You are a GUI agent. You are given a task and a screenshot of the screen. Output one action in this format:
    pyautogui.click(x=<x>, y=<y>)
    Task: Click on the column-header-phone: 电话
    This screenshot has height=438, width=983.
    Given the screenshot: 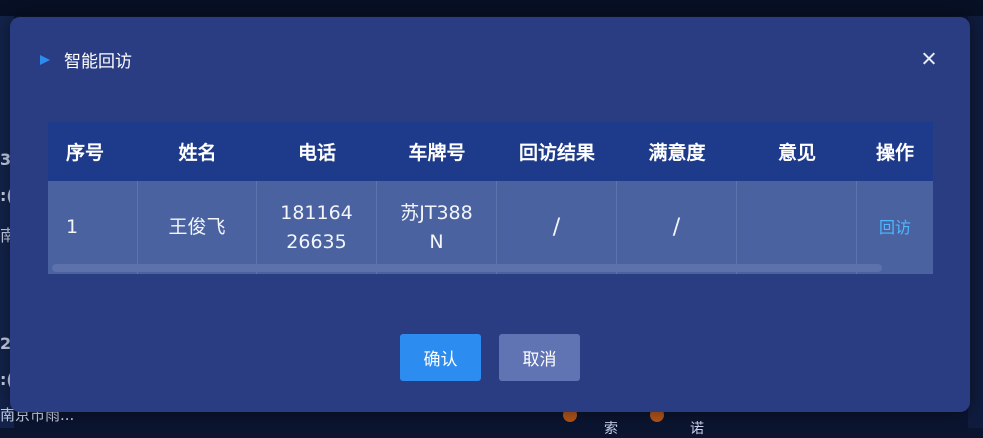 What is the action you would take?
    pyautogui.click(x=316, y=153)
    